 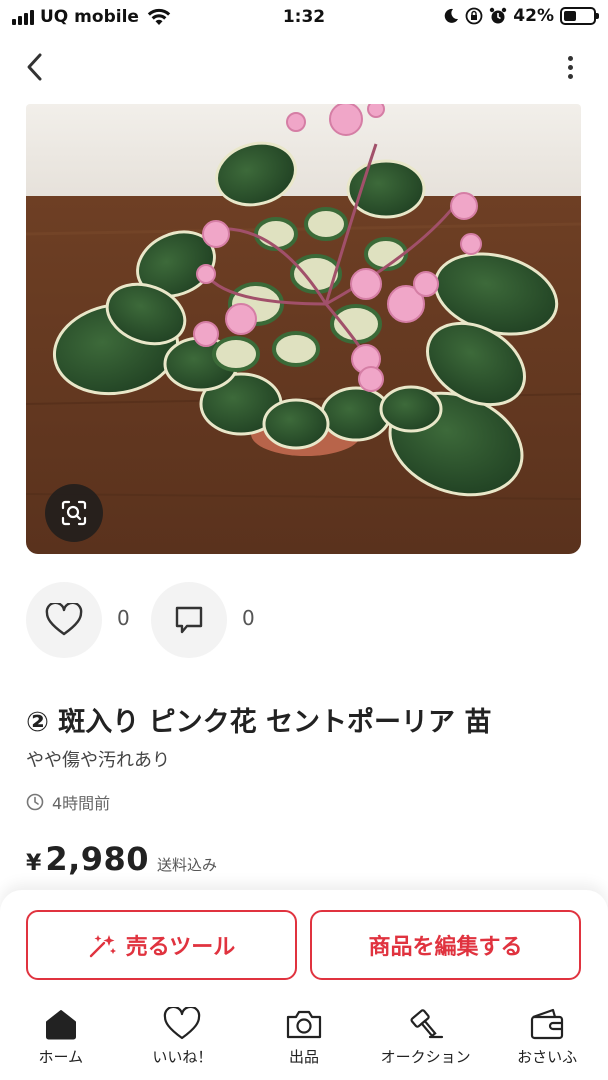 I want to click on posted-time: 4時間前, so click(x=68, y=802).